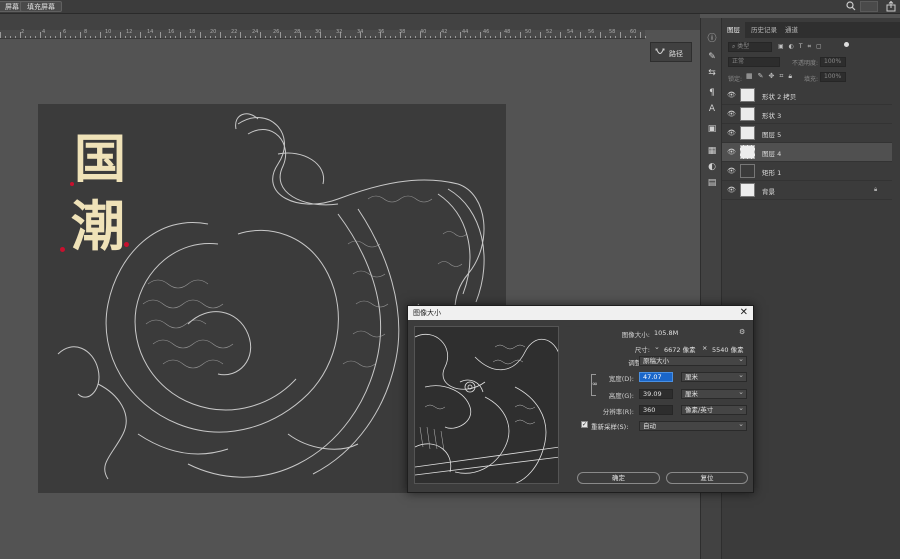  I want to click on resample-select: 自动, so click(693, 425).